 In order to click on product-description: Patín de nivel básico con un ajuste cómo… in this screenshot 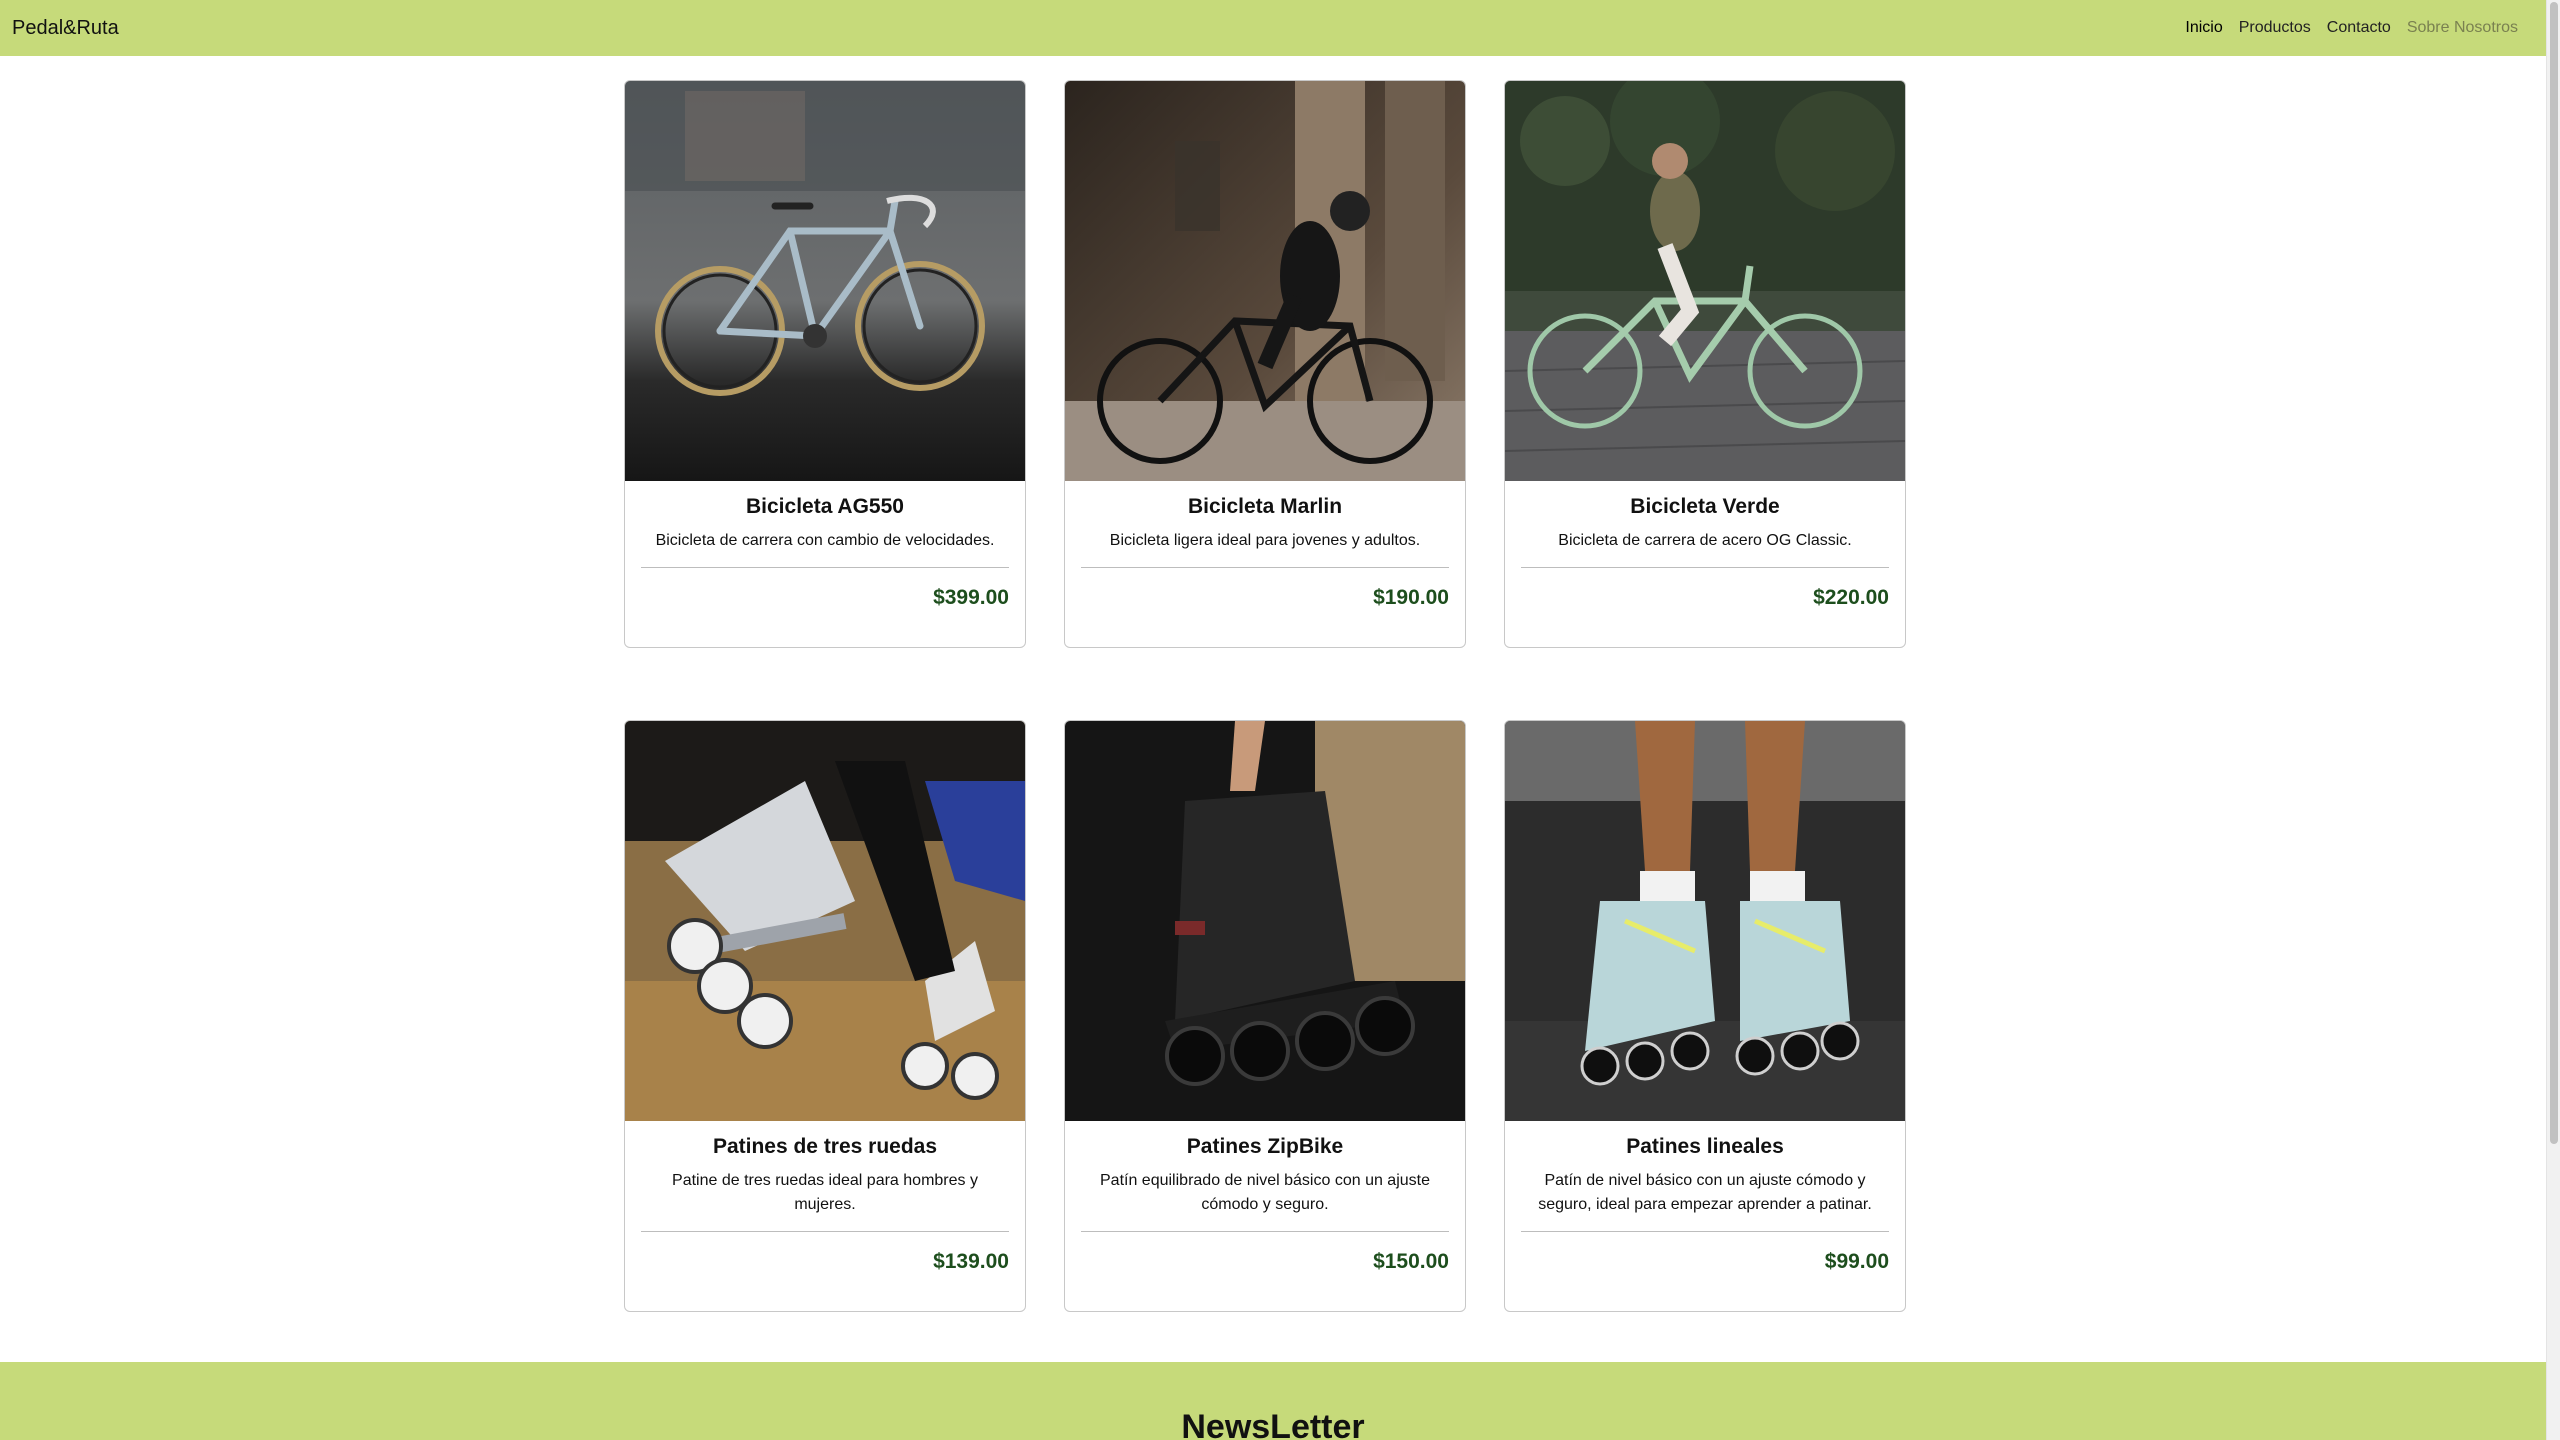, I will do `click(1705, 1192)`.